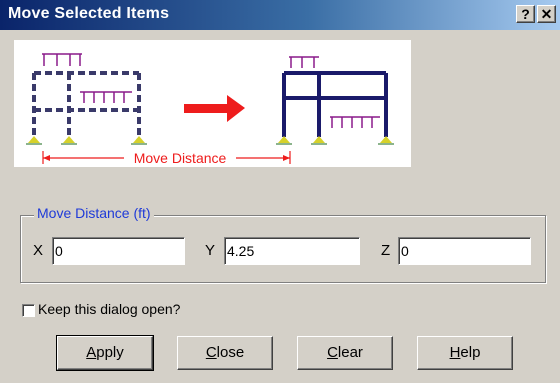 The width and height of the screenshot is (560, 383). What do you see at coordinates (464, 251) in the screenshot?
I see `z-distance-input` at bounding box center [464, 251].